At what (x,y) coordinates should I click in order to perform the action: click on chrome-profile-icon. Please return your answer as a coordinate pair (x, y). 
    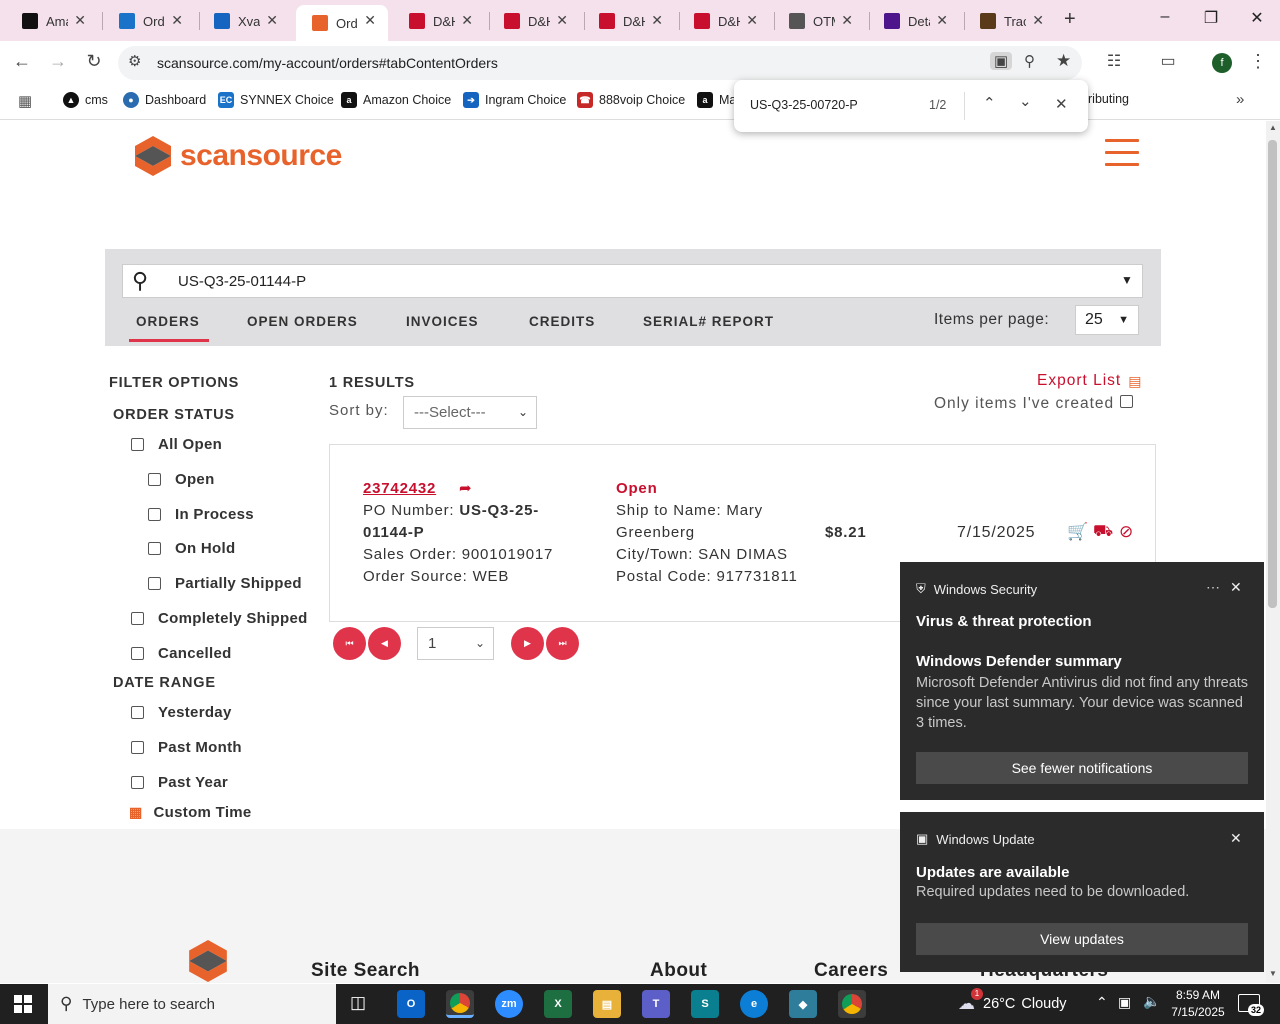
    Looking at the image, I should click on (852, 1004).